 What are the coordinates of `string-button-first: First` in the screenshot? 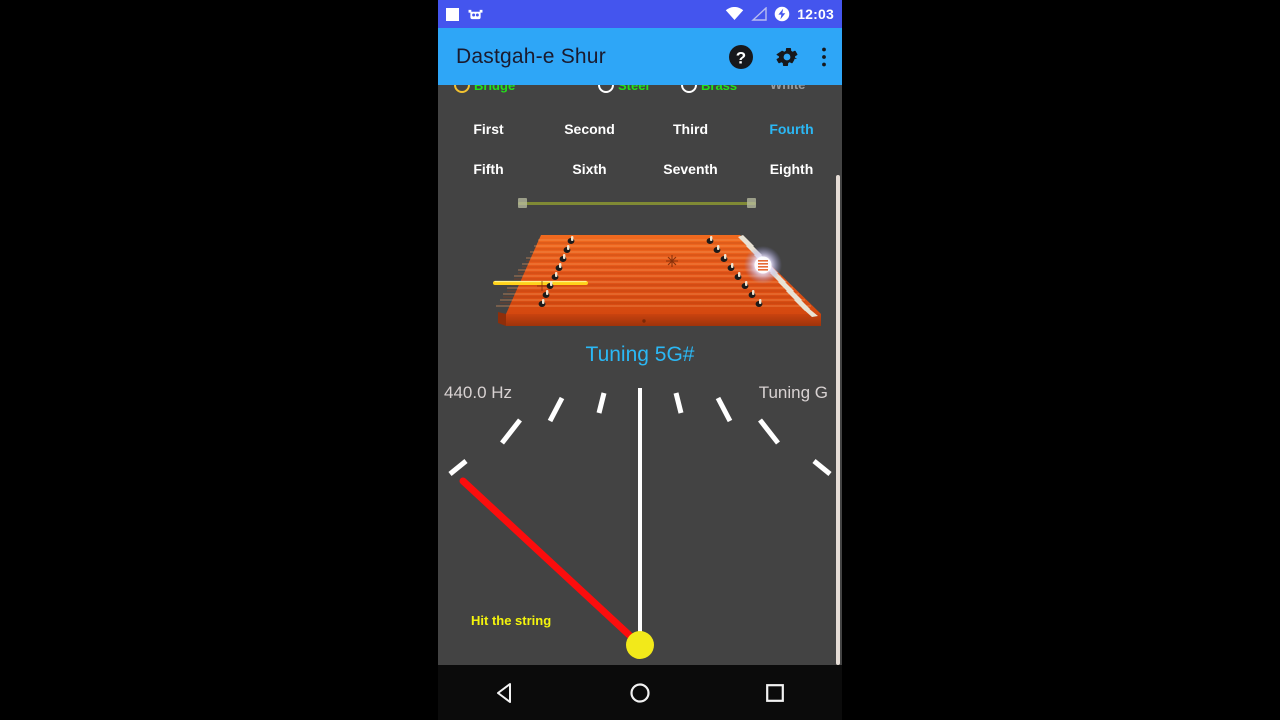 It's located at (488, 129).